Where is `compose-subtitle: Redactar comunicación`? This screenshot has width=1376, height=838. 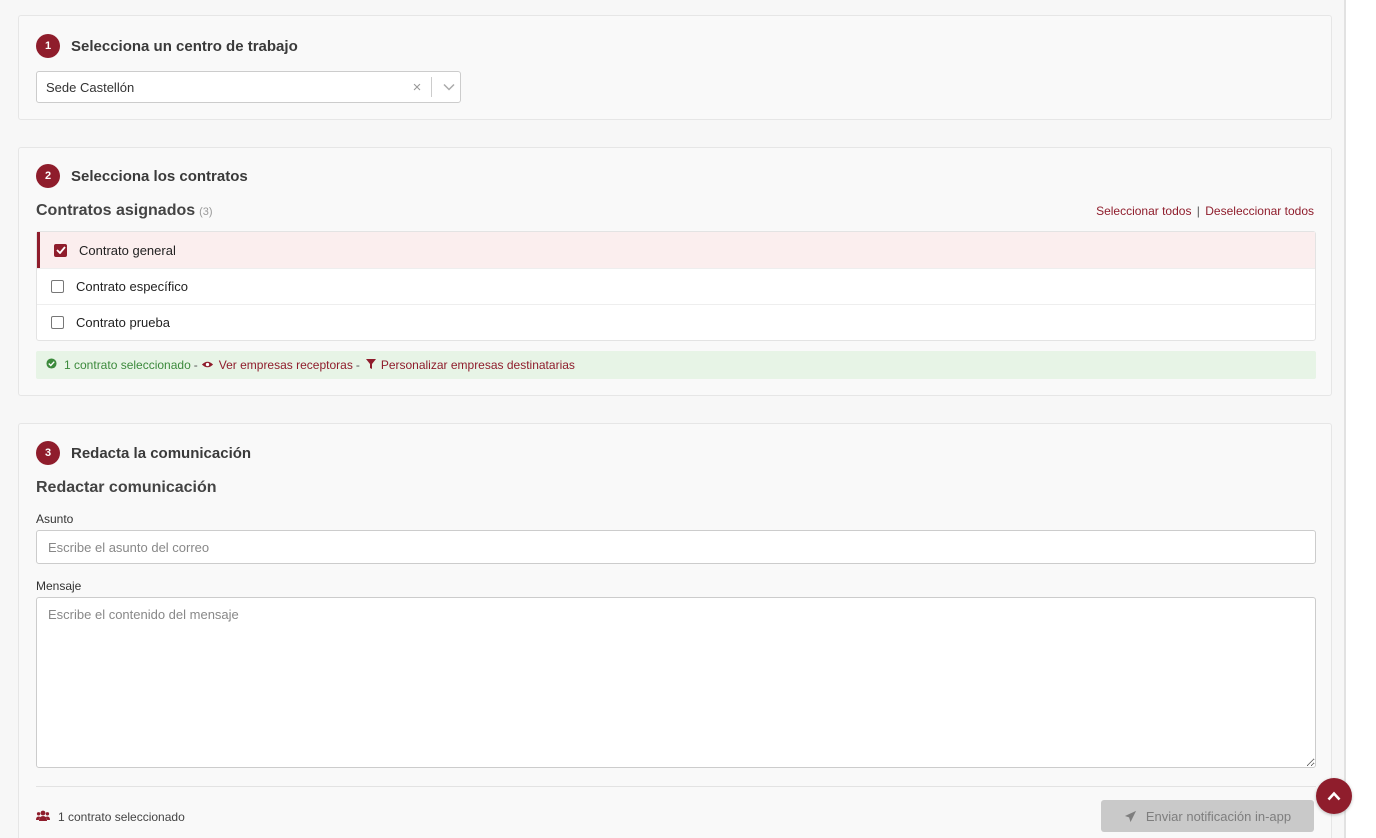 compose-subtitle: Redactar comunicación is located at coordinates (126, 487).